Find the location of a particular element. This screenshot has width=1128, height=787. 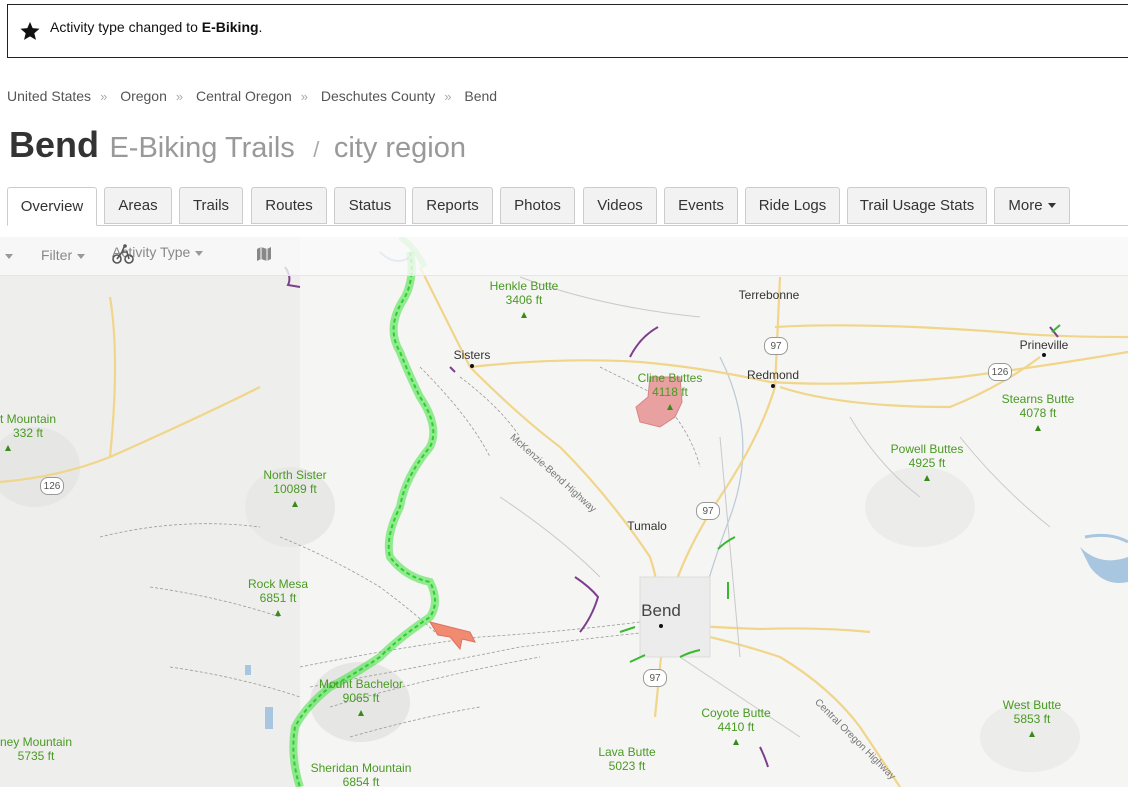

title-place: Bend is located at coordinates (54, 144).